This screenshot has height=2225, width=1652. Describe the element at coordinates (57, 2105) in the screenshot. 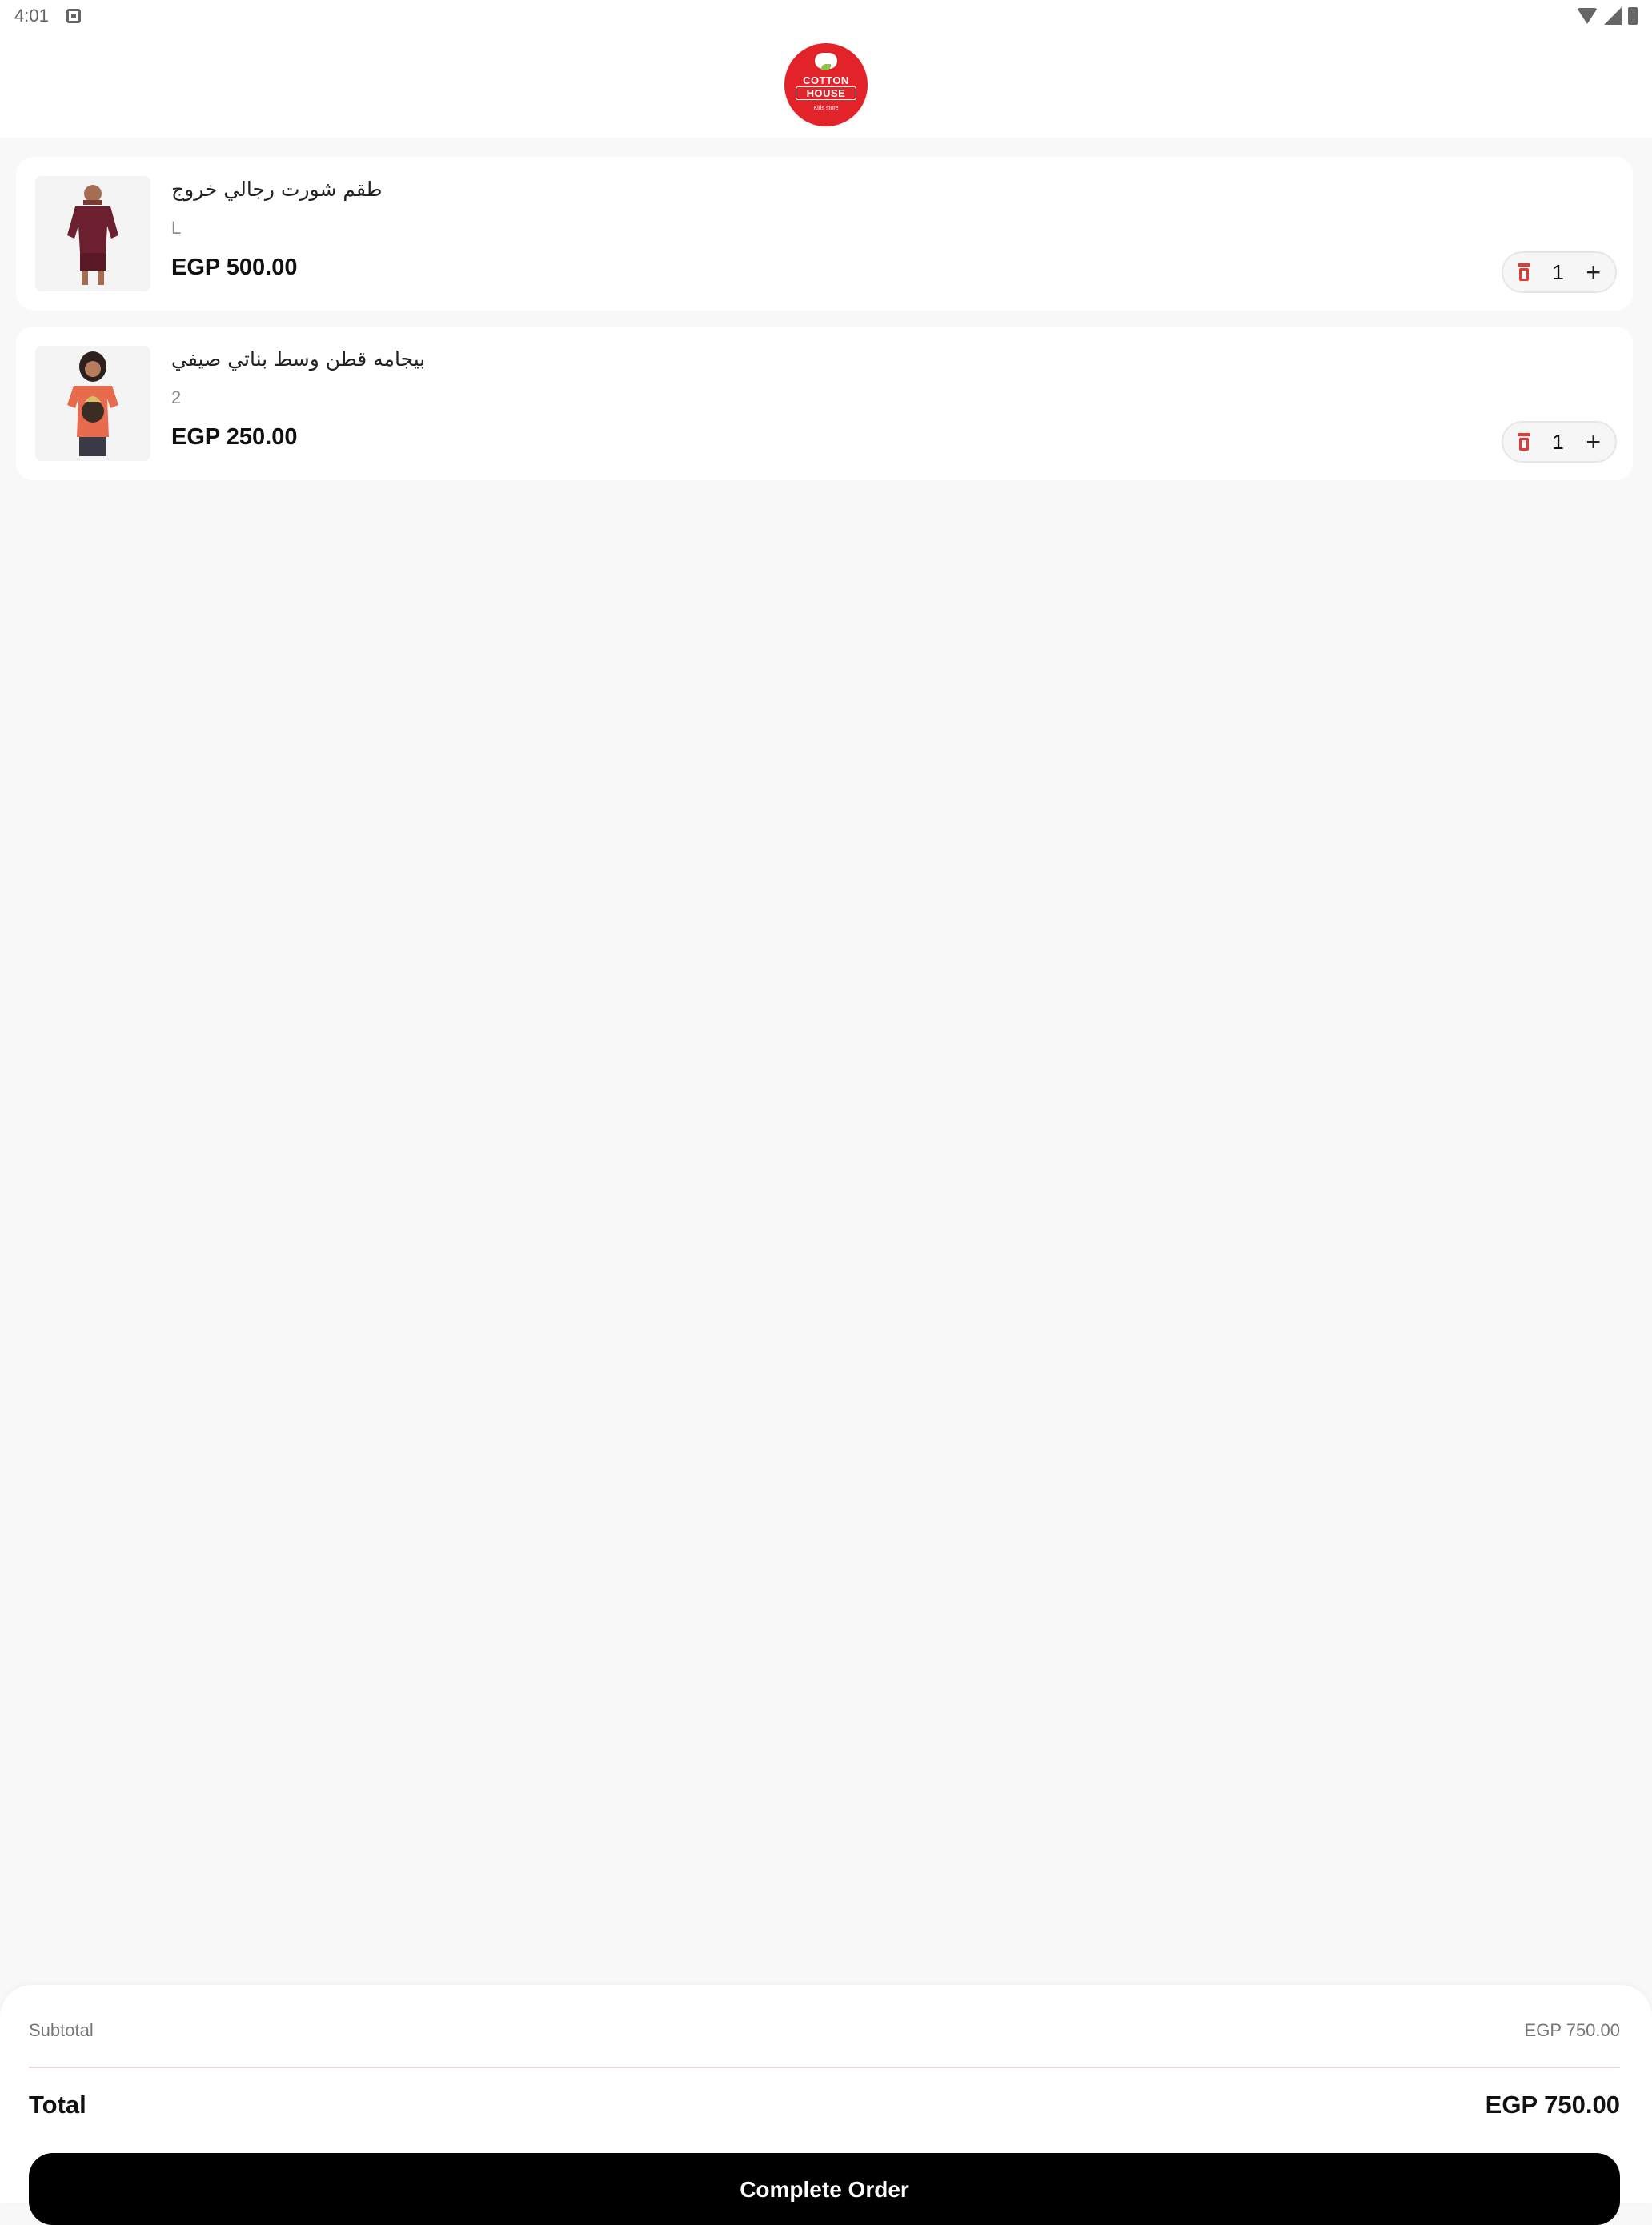

I see `total-label: Total` at that location.